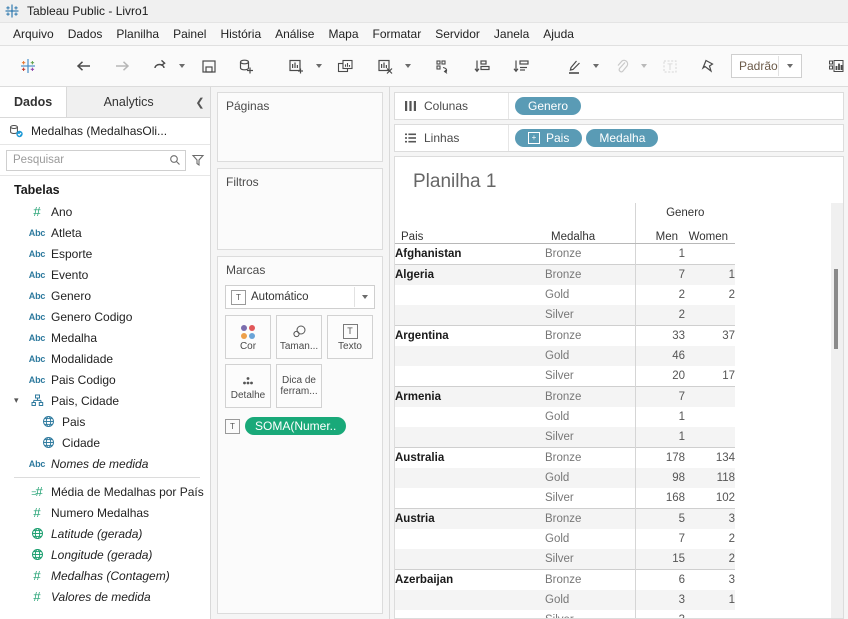 This screenshot has height=619, width=848. I want to click on table-row: Silver 15 2, so click(565, 559).